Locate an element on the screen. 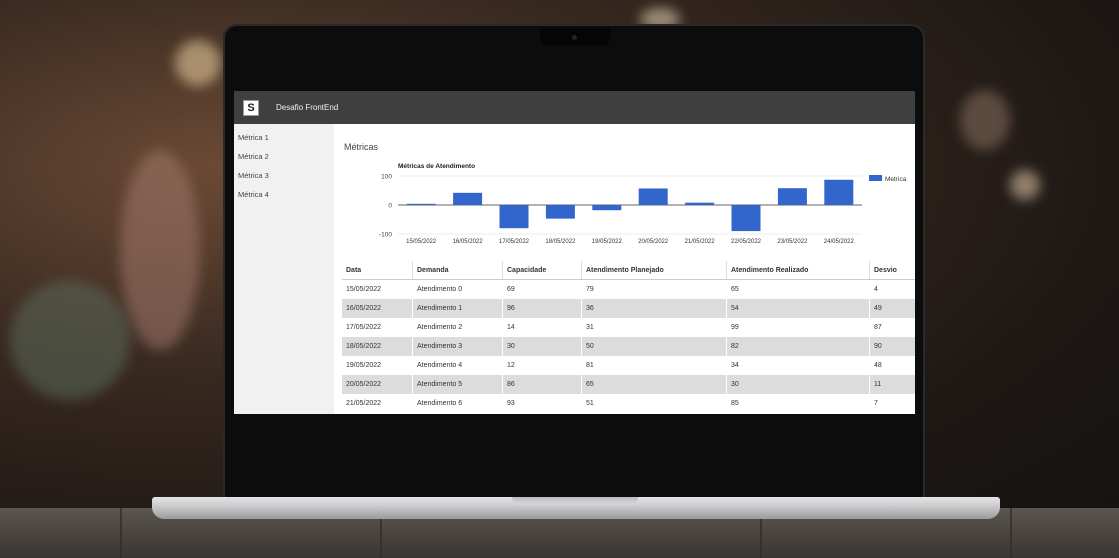 The image size is (1119, 558). sidebar-item-metrica-2: Métrica 2 is located at coordinates (284, 156).